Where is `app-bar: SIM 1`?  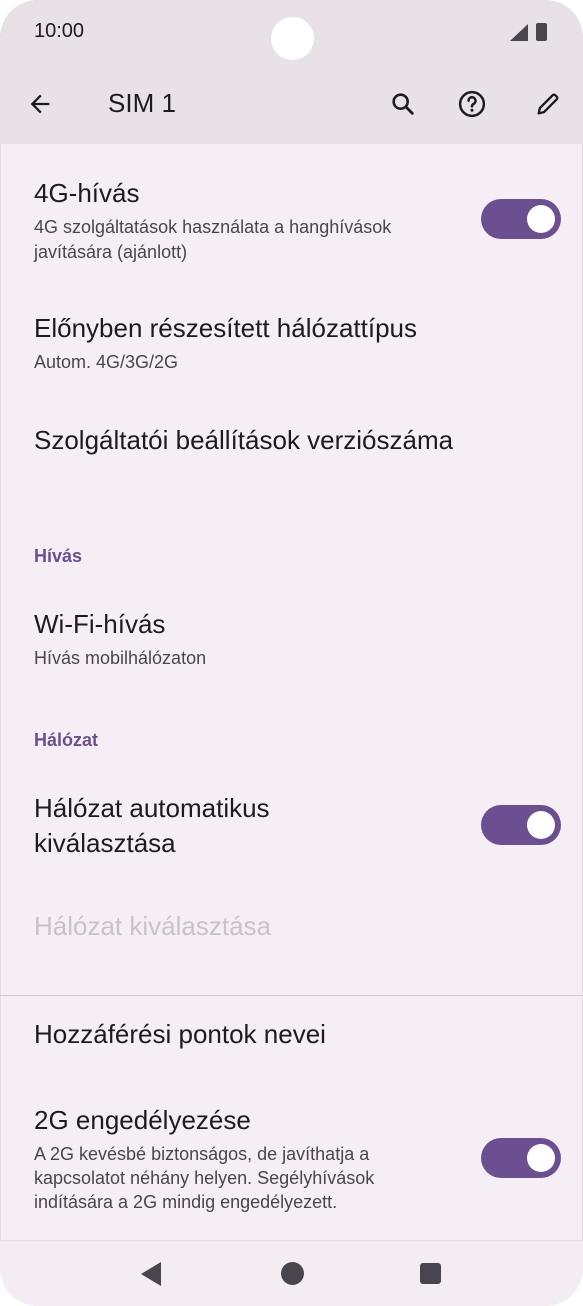
app-bar: SIM 1 is located at coordinates (291, 104).